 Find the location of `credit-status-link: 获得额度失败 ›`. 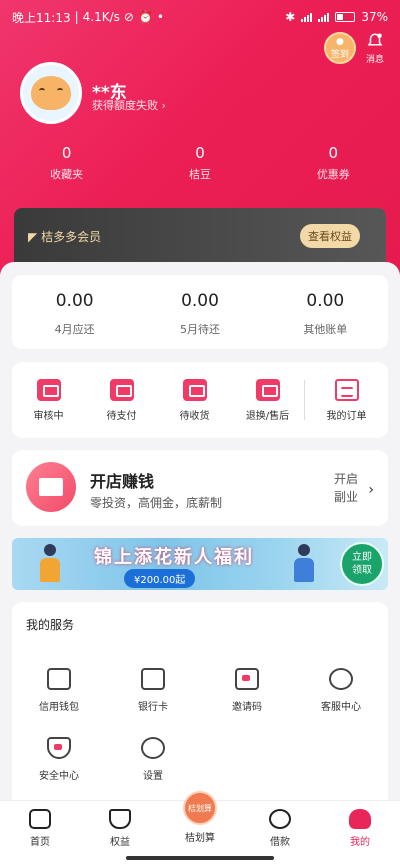

credit-status-link: 获得额度失败 › is located at coordinates (129, 105).